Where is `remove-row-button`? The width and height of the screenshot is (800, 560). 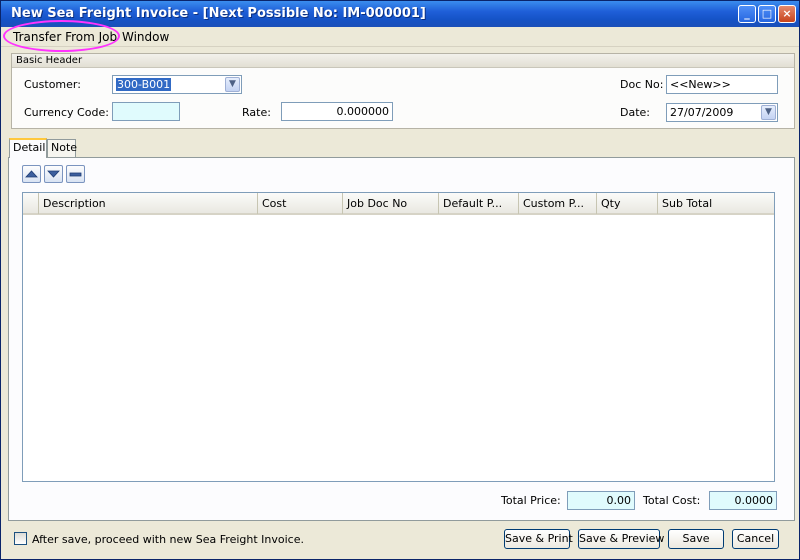
remove-row-button is located at coordinates (75, 174).